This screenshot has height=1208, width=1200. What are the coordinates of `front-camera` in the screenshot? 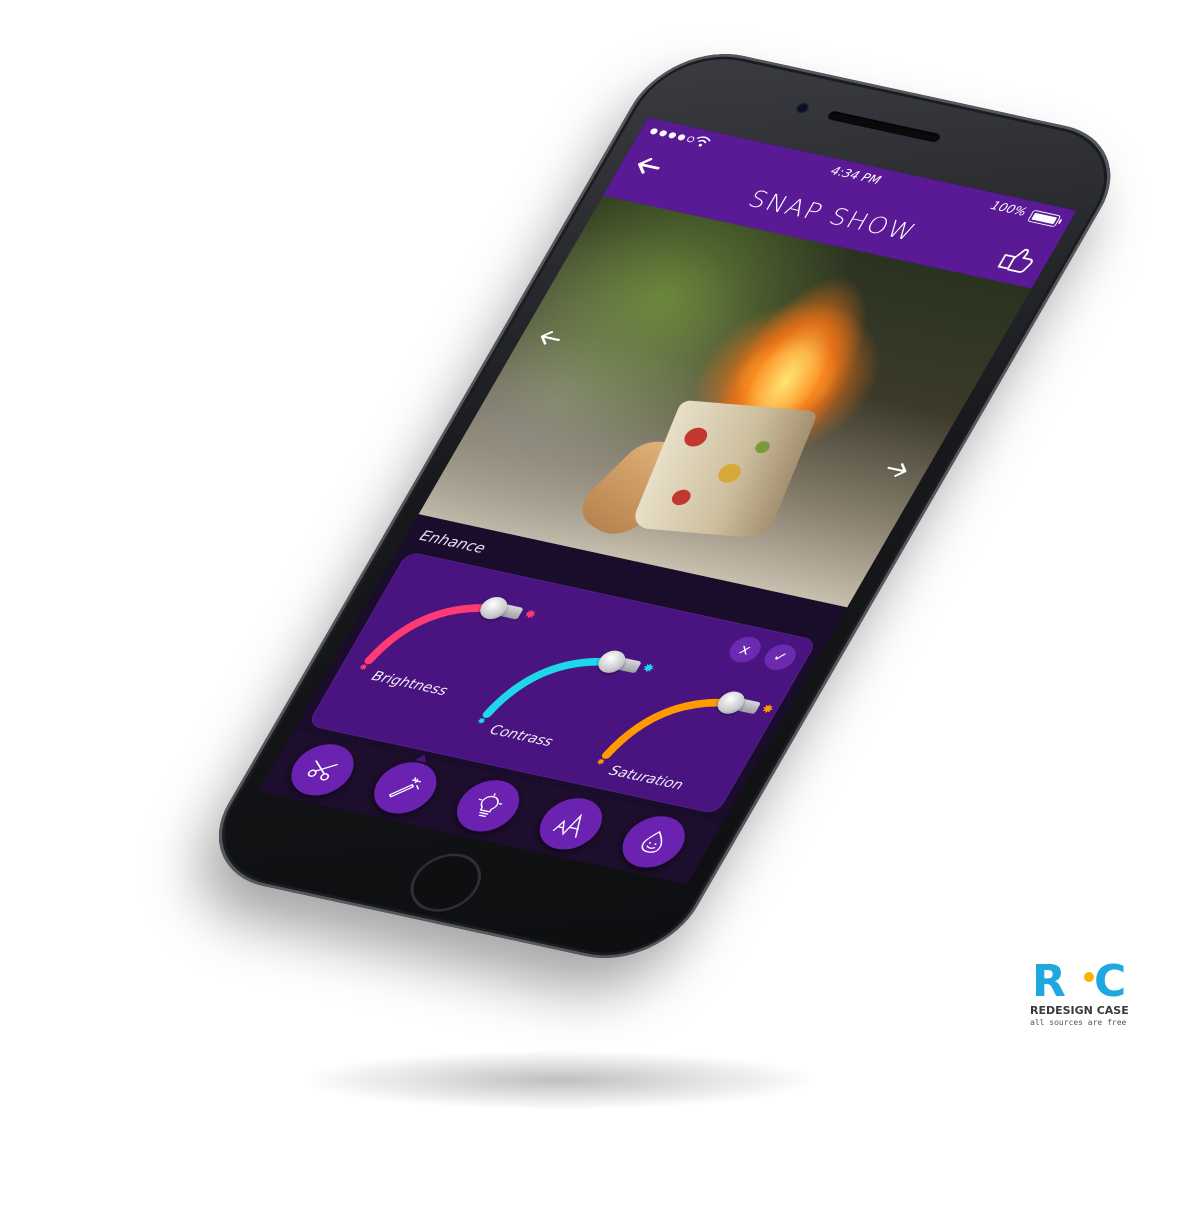 It's located at (802, 108).